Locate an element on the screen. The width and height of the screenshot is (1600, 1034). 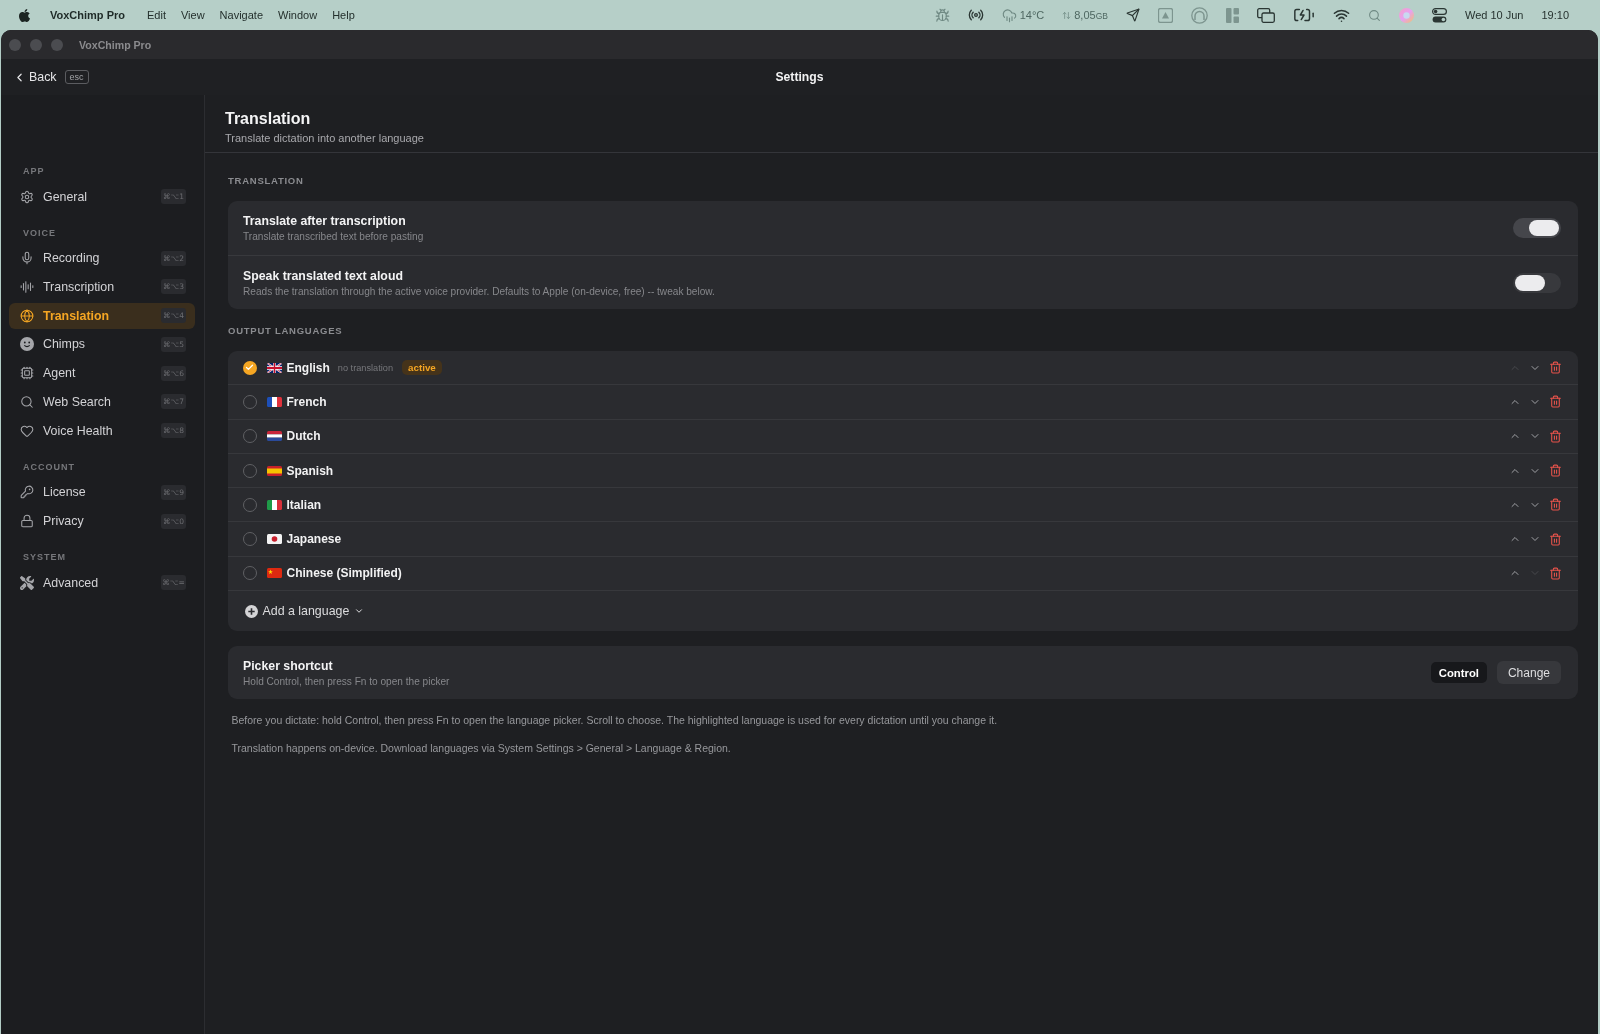
lock-icon is located at coordinates (26, 521).